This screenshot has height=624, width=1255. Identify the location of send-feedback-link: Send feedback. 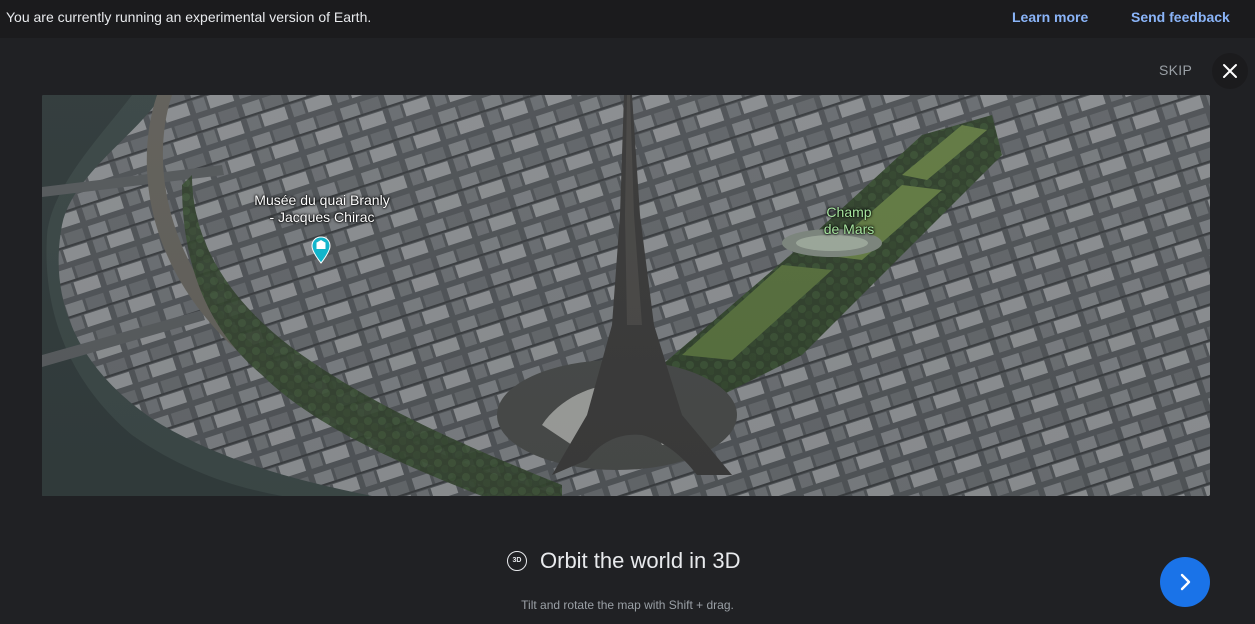
(1180, 17).